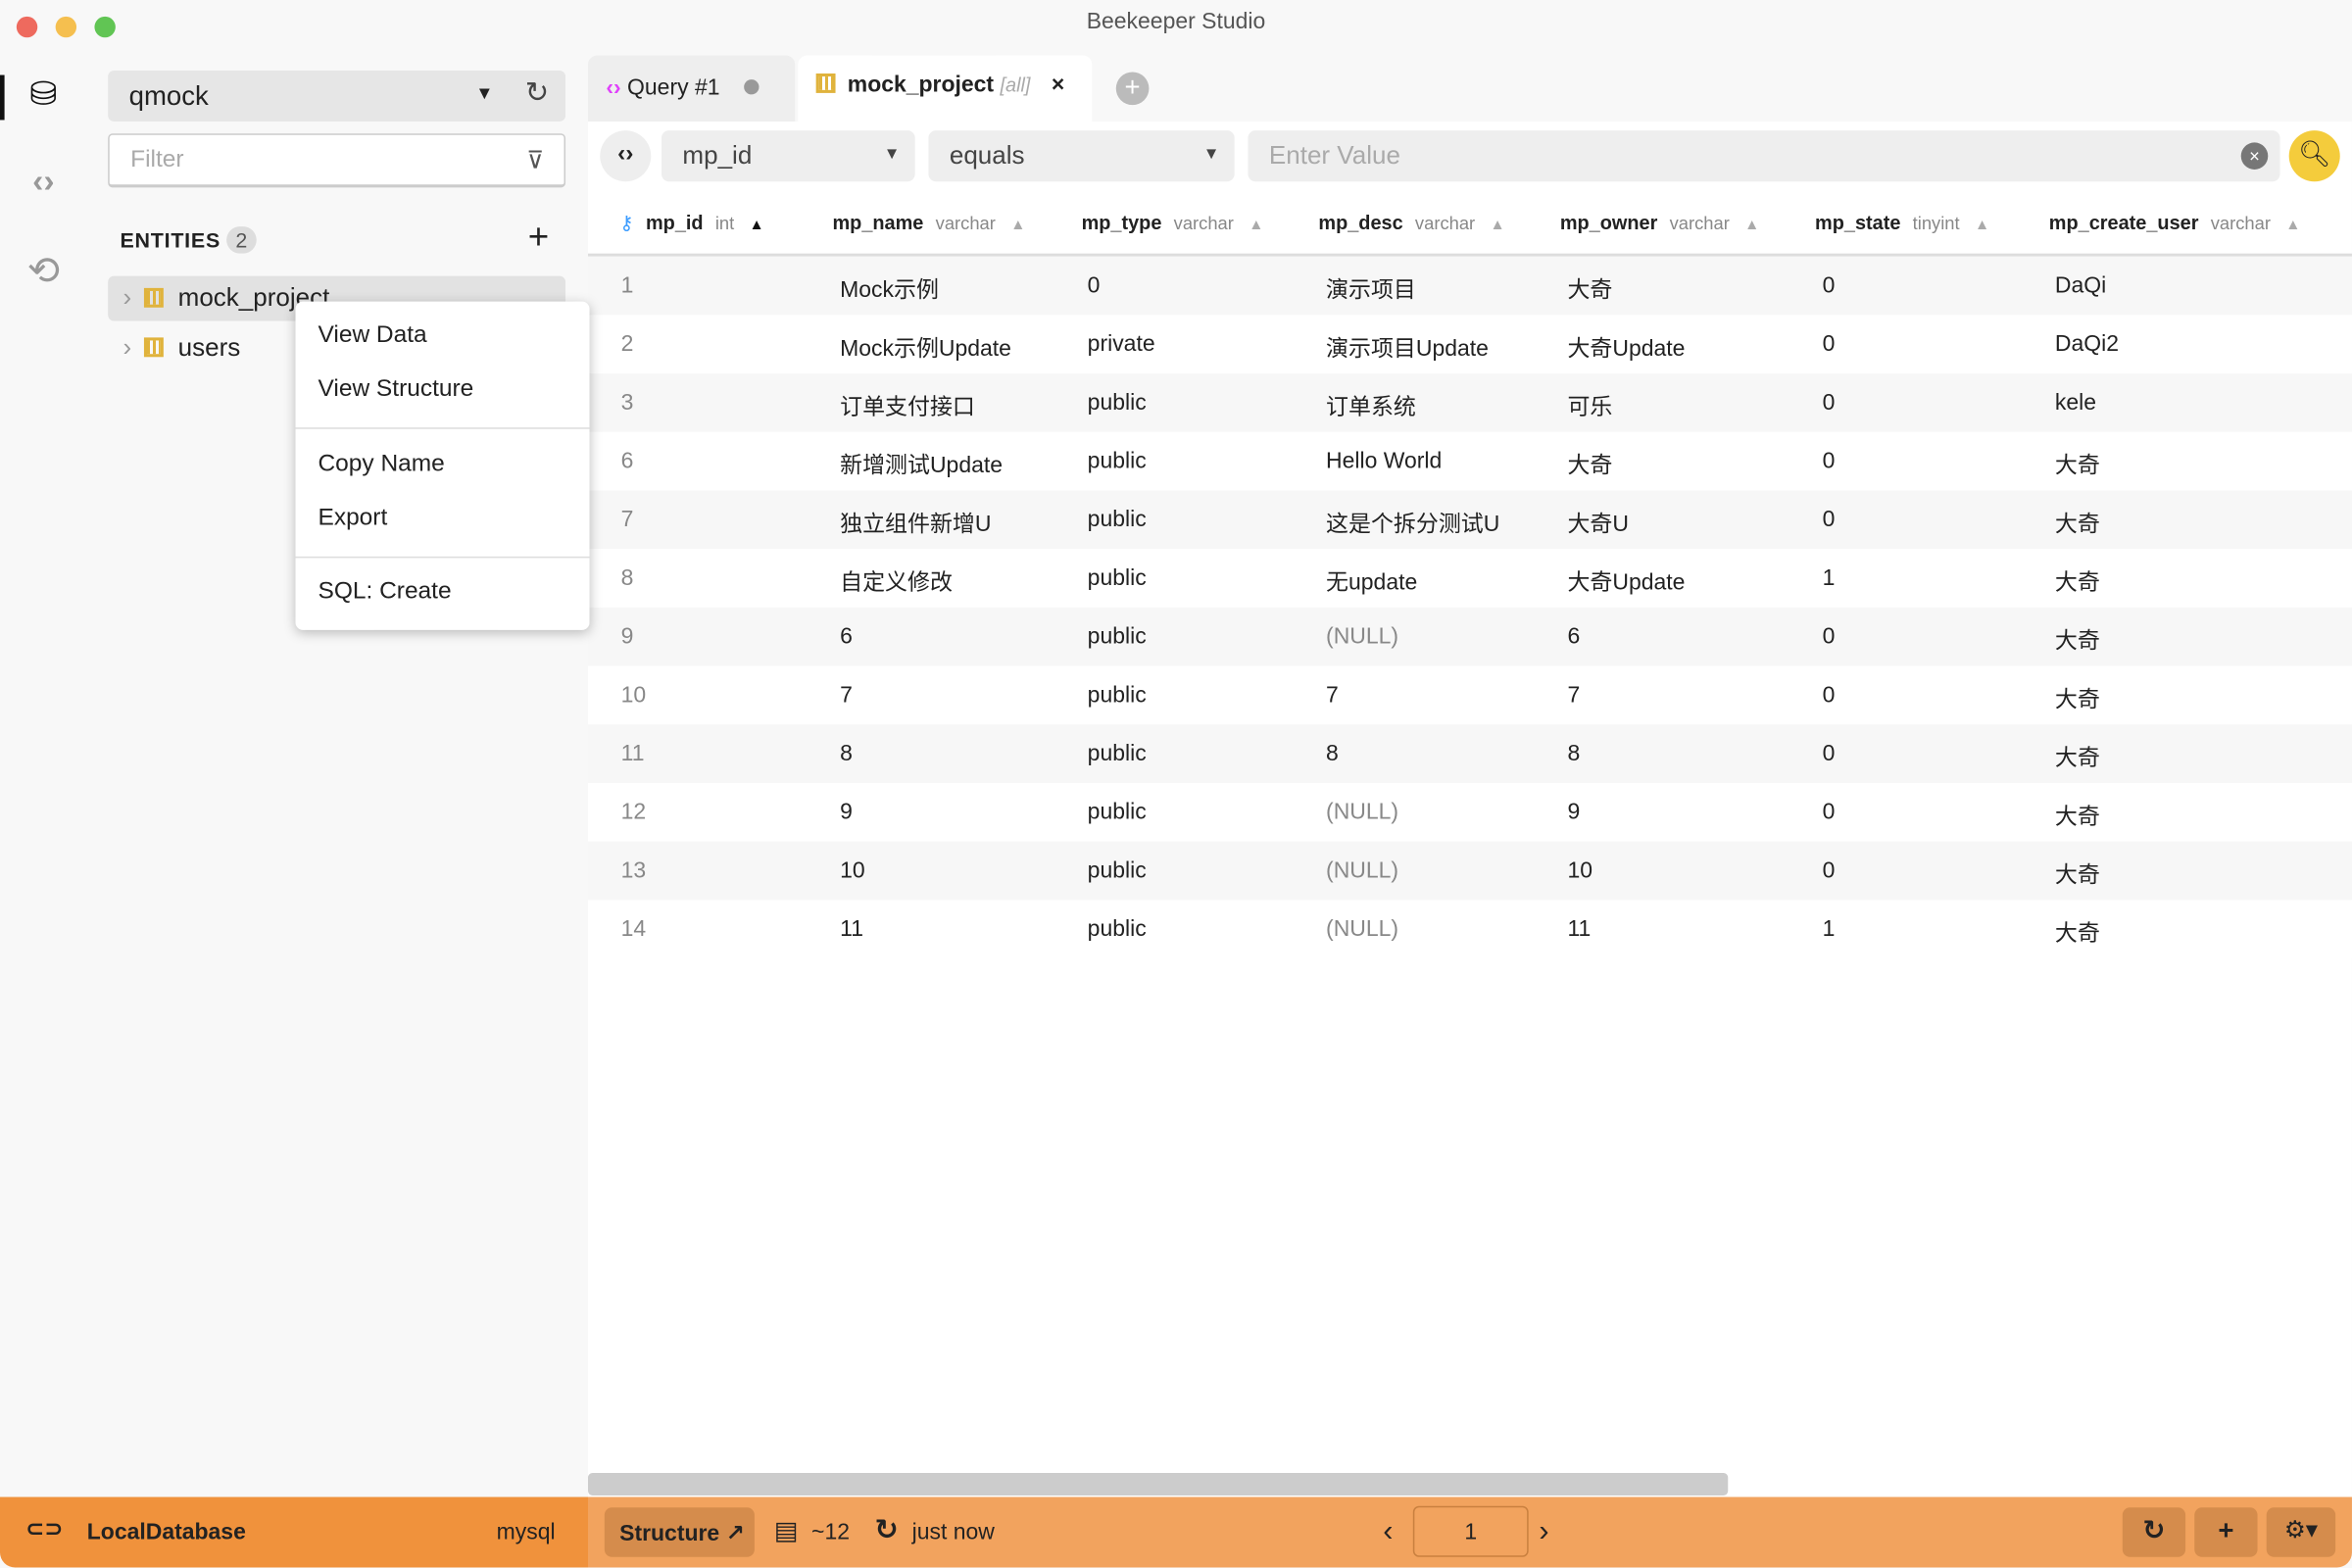 This screenshot has height=1568, width=2352. What do you see at coordinates (2301, 1532) in the screenshot?
I see `settings-button: ⚙▾` at bounding box center [2301, 1532].